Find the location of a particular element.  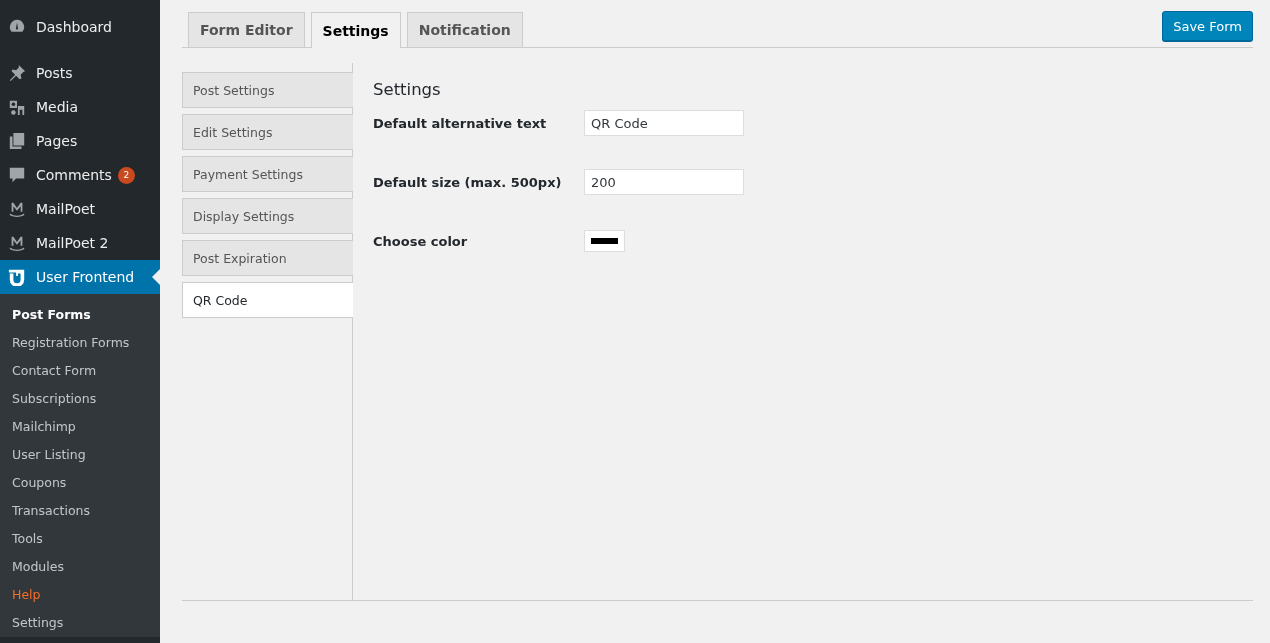

menu-item: Posts is located at coordinates (80, 73).